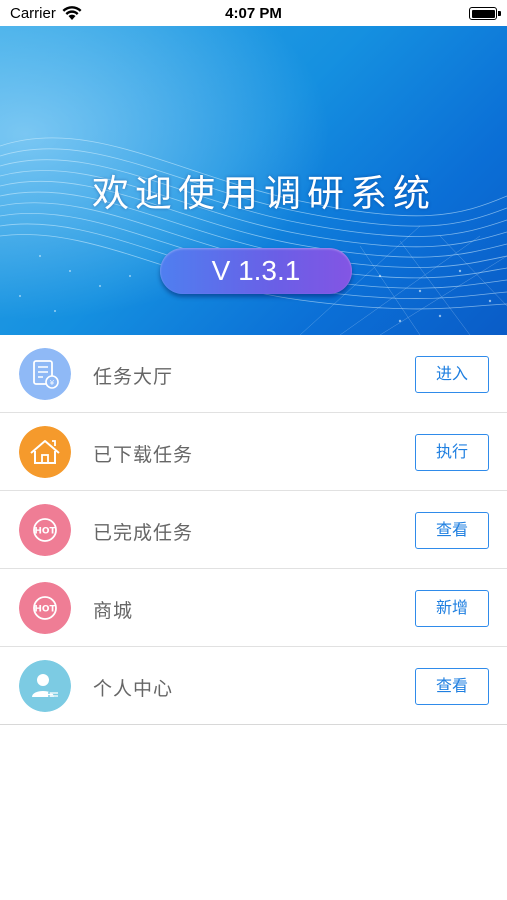  What do you see at coordinates (45, 686) in the screenshot?
I see `person-icon` at bounding box center [45, 686].